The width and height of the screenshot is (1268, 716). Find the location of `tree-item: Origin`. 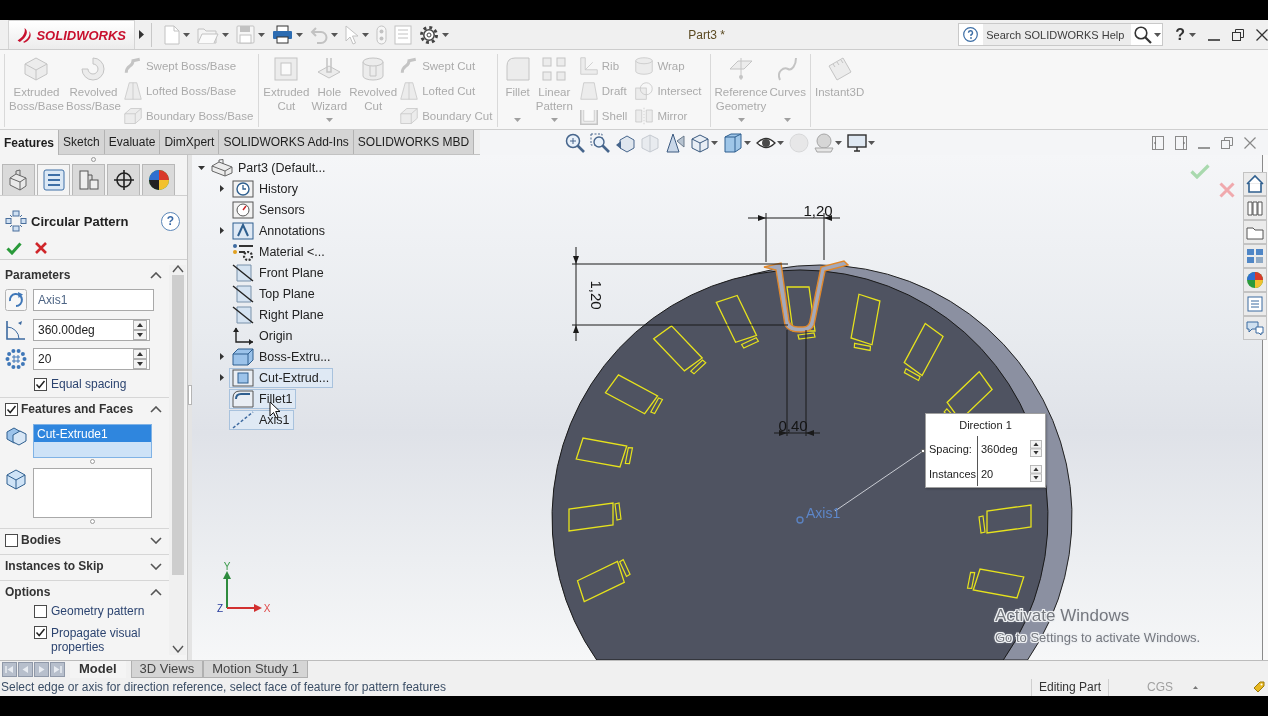

tree-item: Origin is located at coordinates (263, 335).